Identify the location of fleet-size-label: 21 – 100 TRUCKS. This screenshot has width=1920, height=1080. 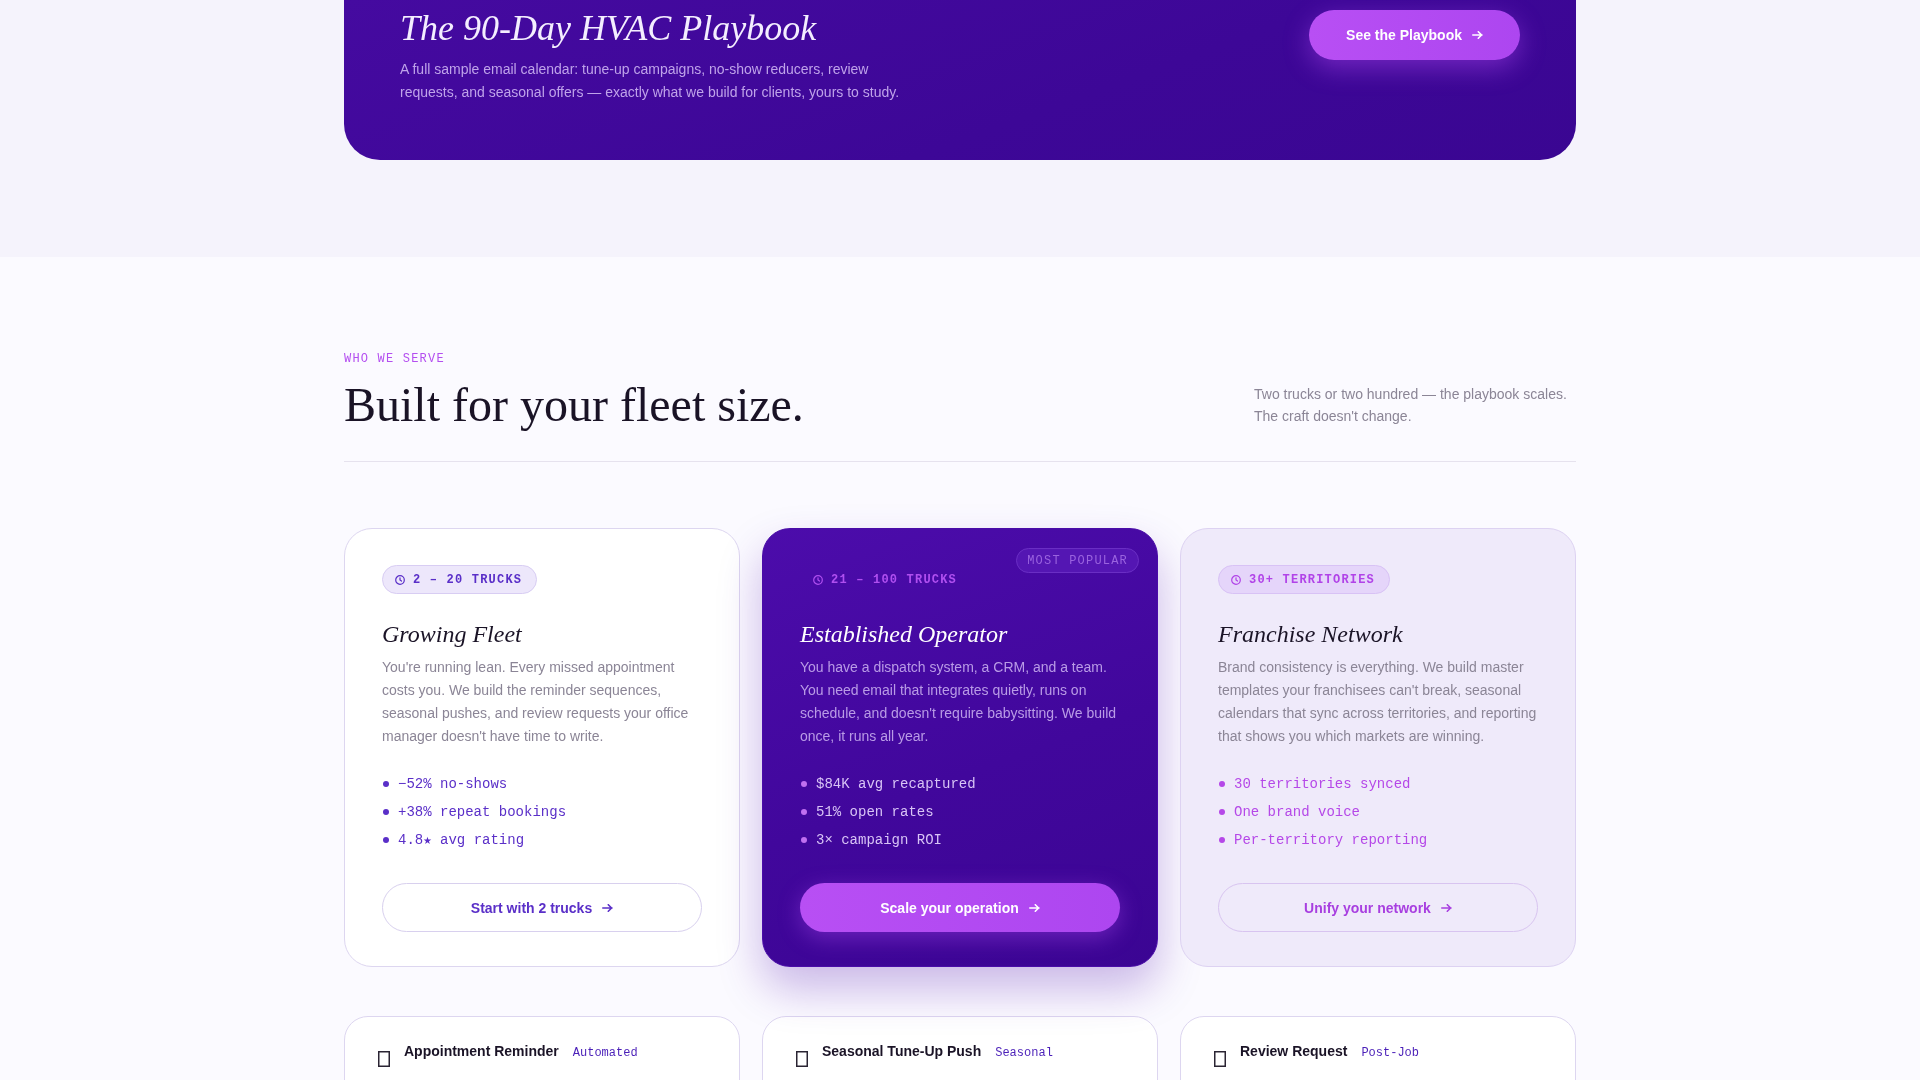
(894, 579).